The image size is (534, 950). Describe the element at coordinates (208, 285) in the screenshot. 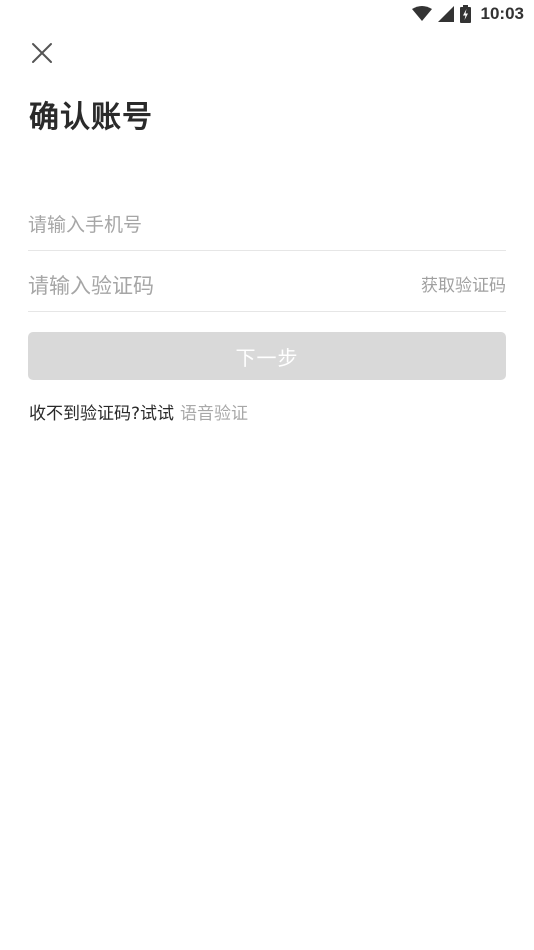

I see `verification-code-input` at that location.